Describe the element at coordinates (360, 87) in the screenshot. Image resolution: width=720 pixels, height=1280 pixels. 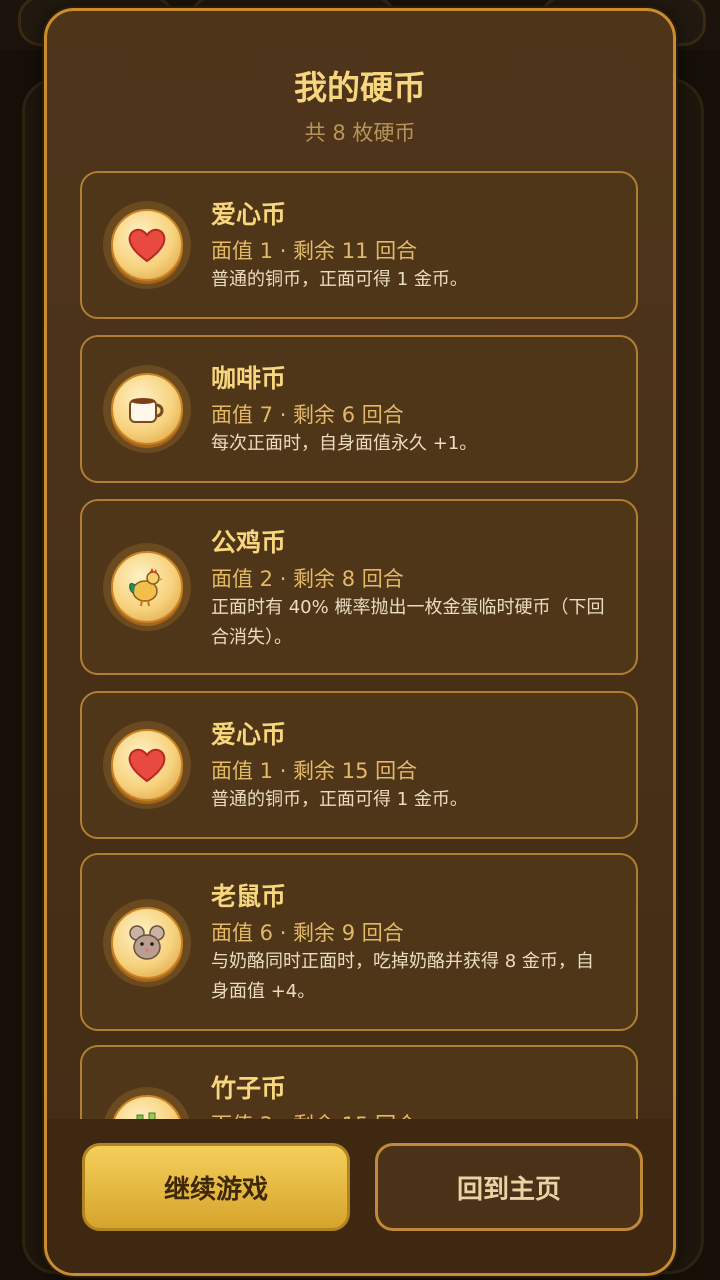
I see `modal-title: 我的硬币` at that location.